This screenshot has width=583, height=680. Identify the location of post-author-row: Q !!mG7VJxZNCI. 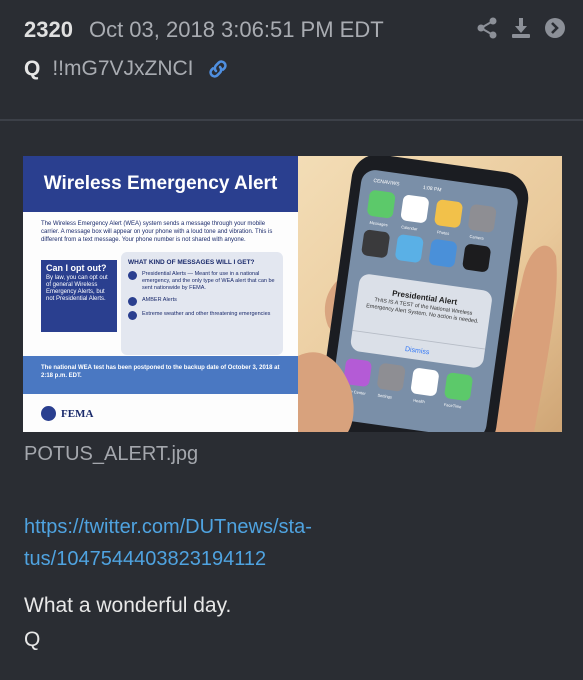
(293, 69).